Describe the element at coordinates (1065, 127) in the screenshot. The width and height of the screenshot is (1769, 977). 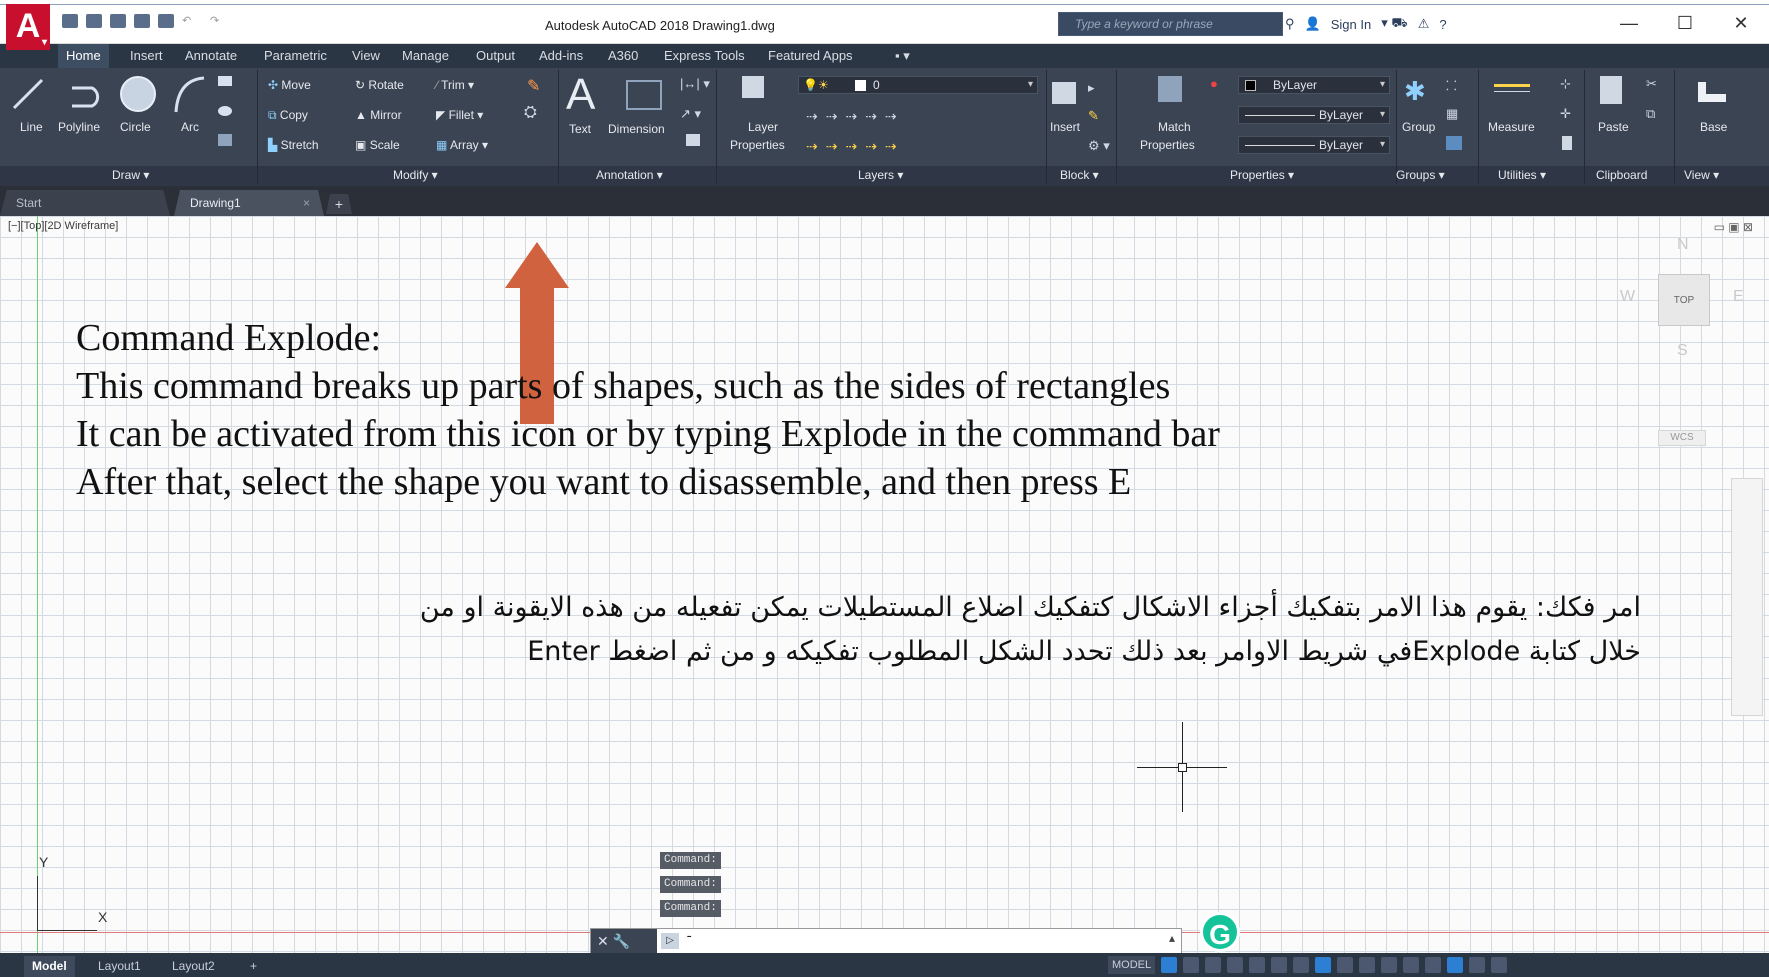
I see `insert-label: Insert` at that location.